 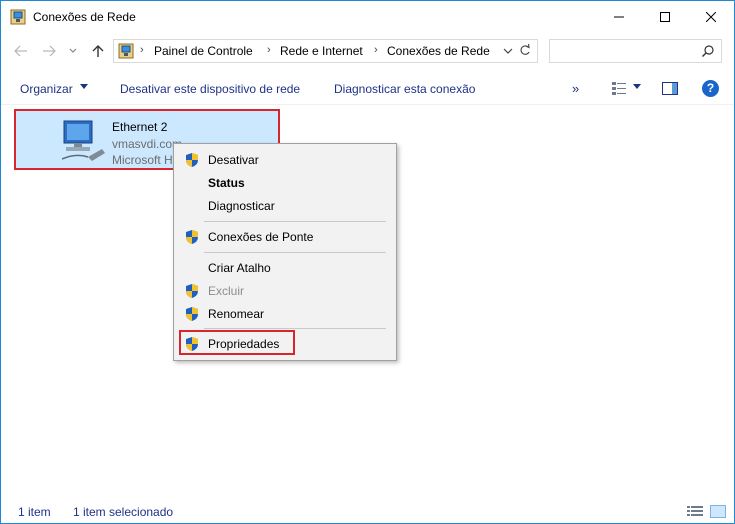 I want to click on window-title: Conexões de Rede, so click(x=84, y=17).